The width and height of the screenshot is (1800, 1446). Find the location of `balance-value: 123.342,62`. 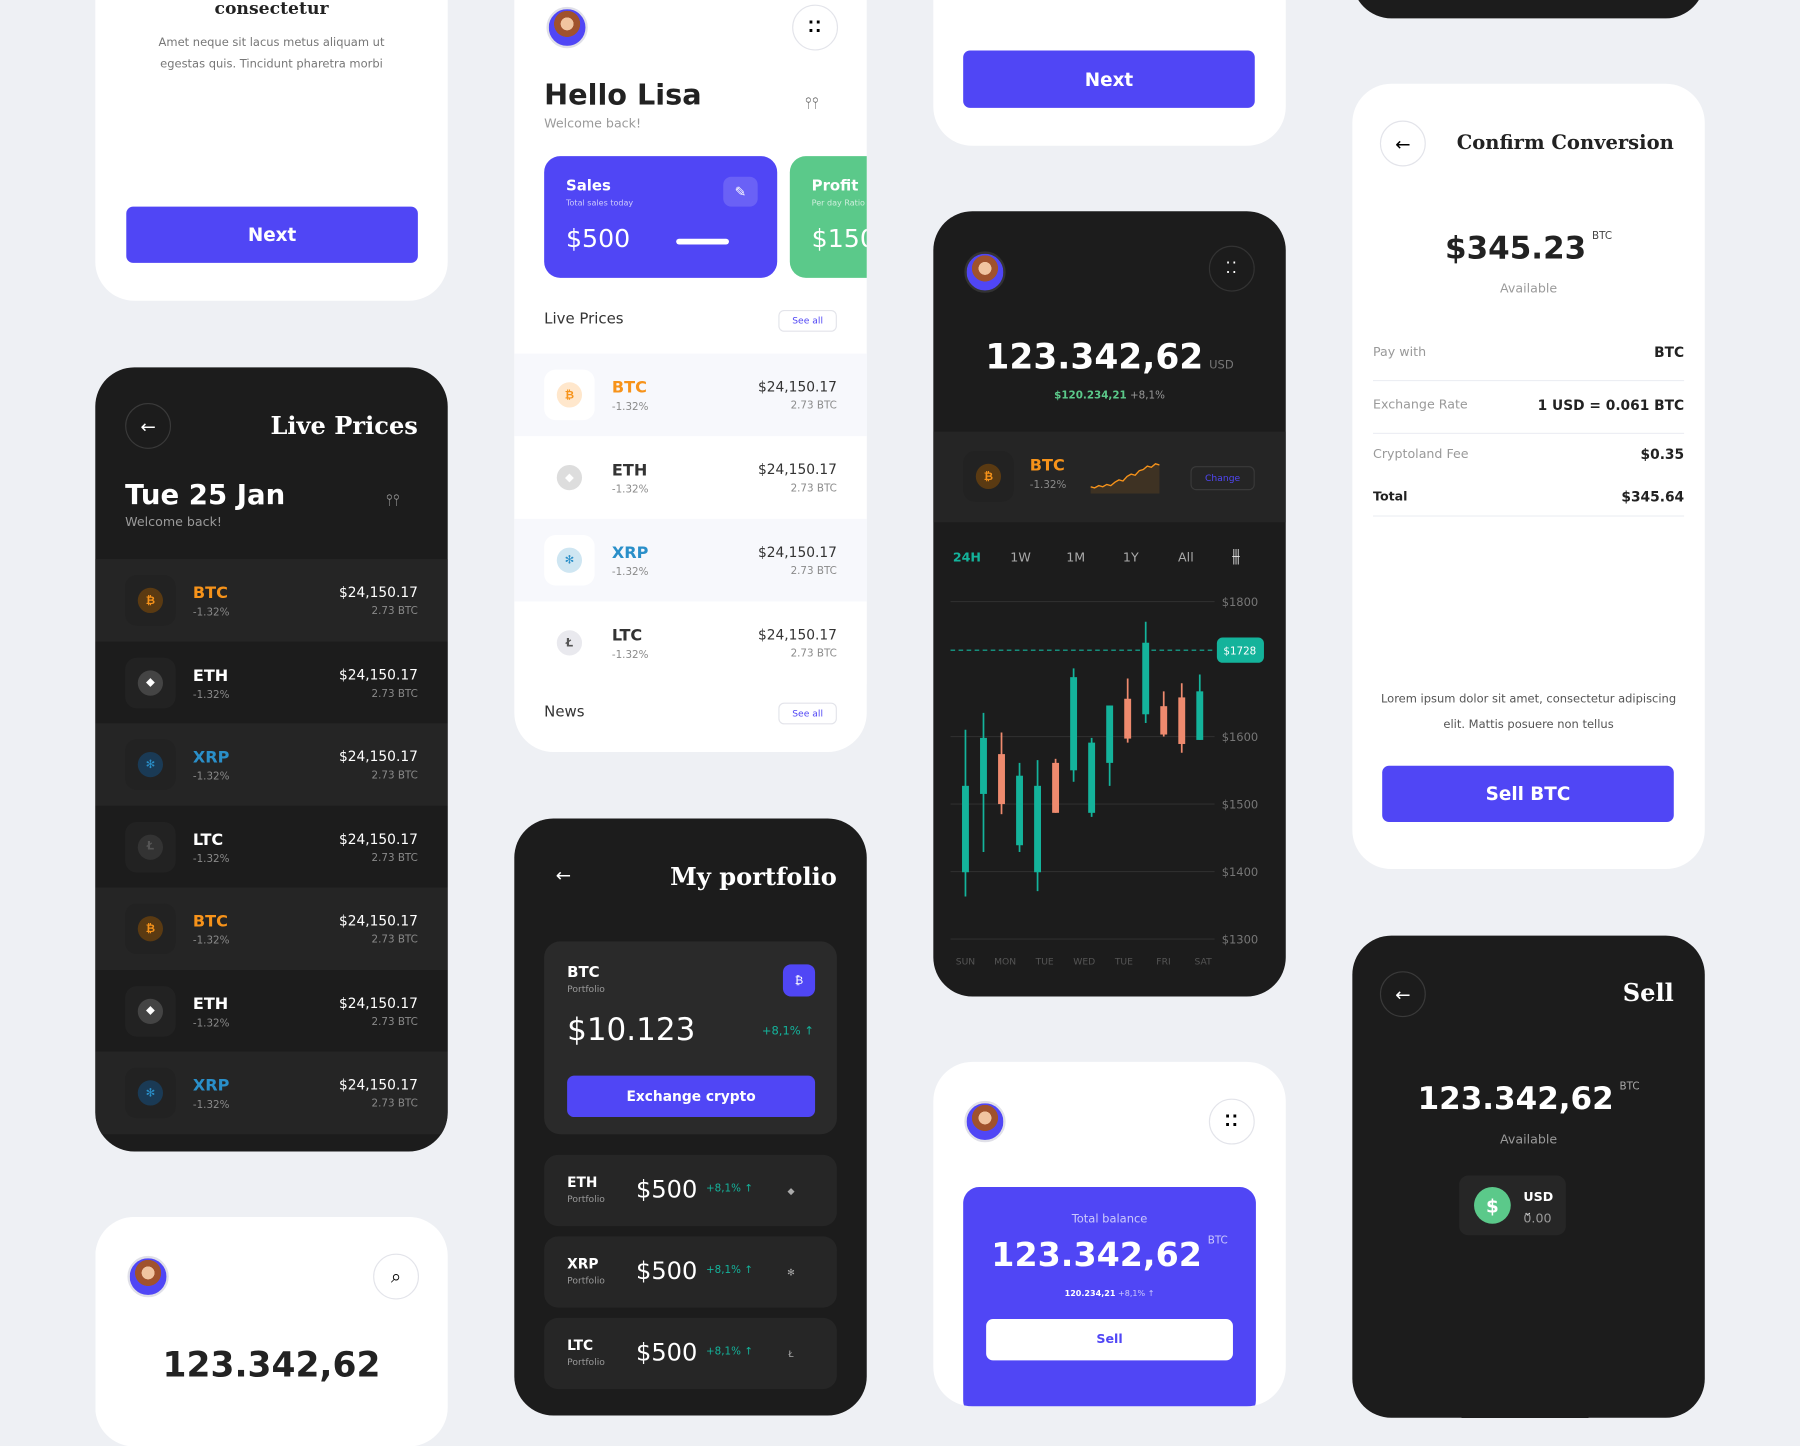

balance-value: 123.342,62 is located at coordinates (271, 1365).